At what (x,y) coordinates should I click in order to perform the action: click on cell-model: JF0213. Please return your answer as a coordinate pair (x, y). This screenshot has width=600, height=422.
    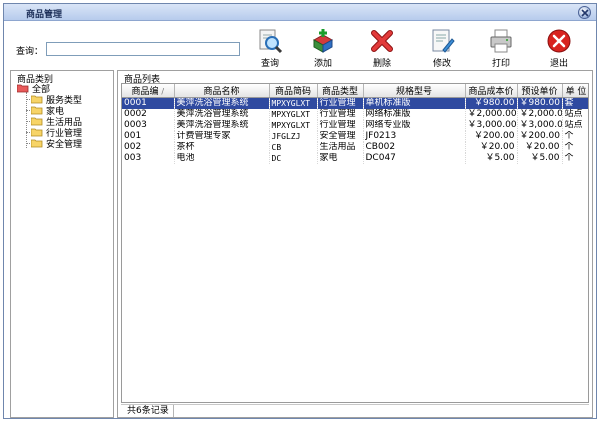
    Looking at the image, I should click on (414, 136).